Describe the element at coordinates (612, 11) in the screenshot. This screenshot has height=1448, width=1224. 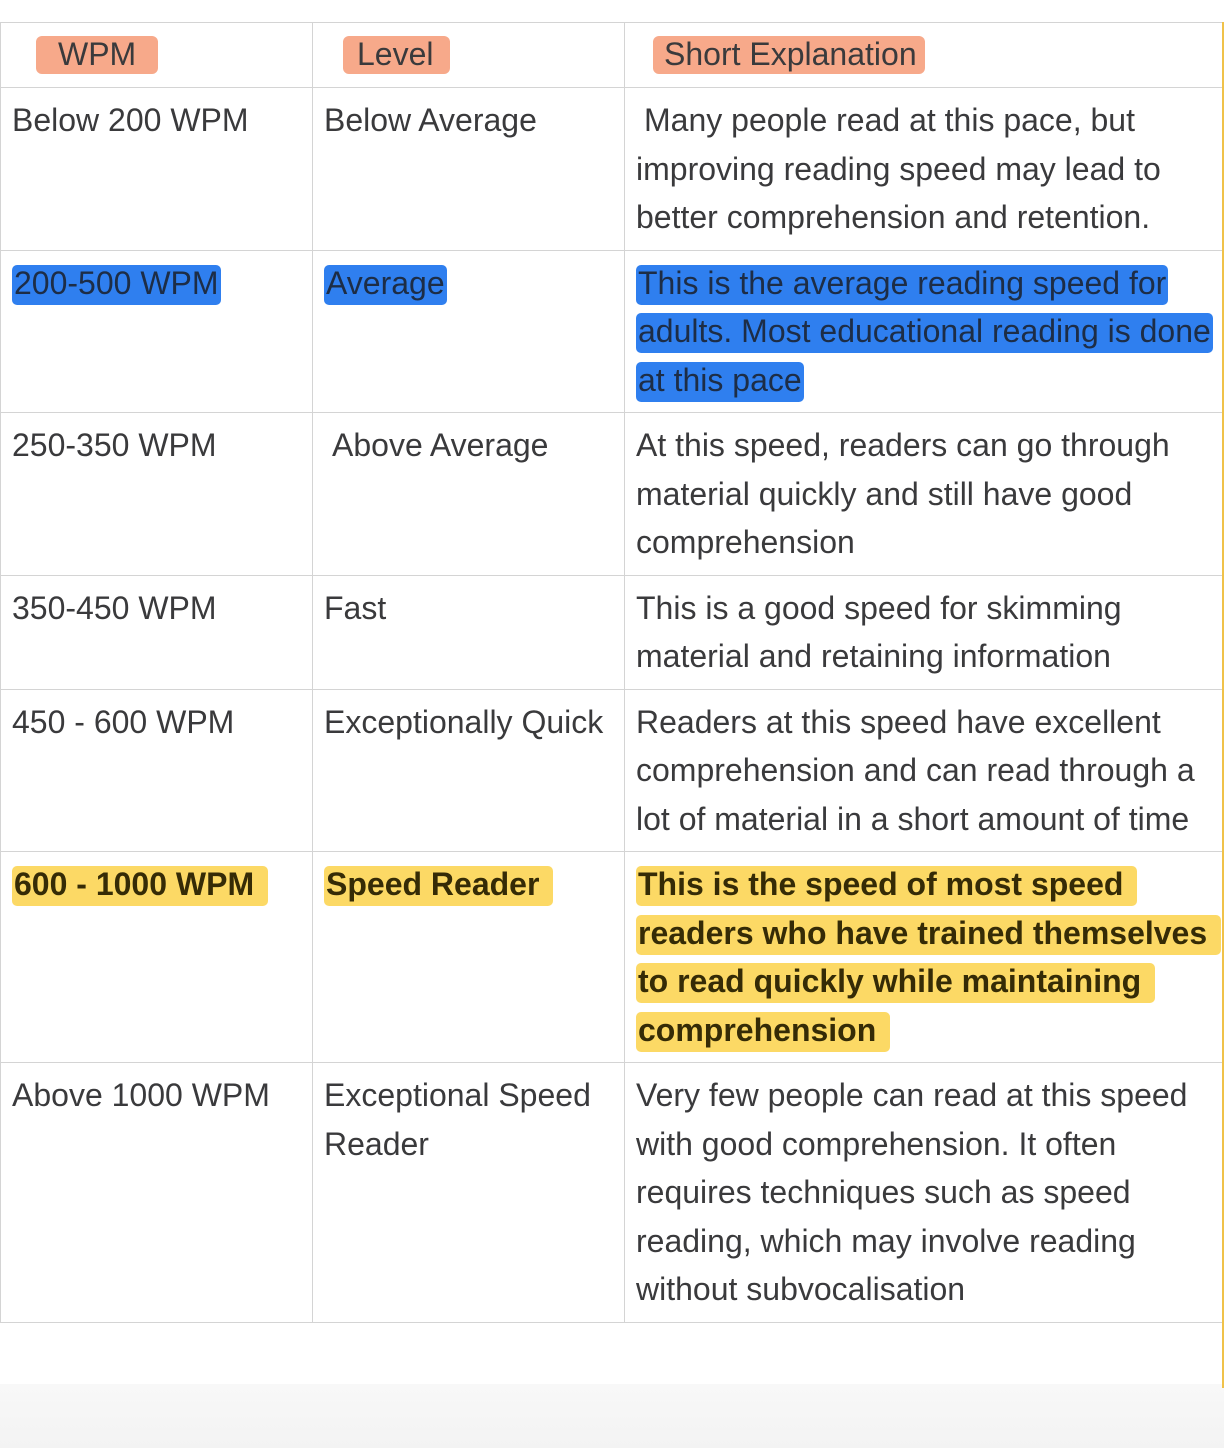
I see `top-strip` at that location.